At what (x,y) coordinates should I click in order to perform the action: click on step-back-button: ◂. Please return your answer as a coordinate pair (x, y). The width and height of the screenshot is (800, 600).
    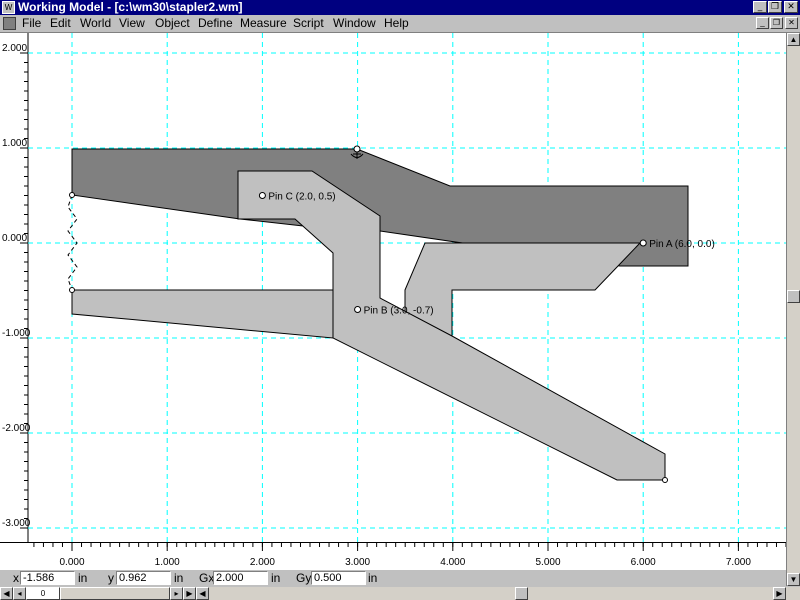
    Looking at the image, I should click on (19, 593).